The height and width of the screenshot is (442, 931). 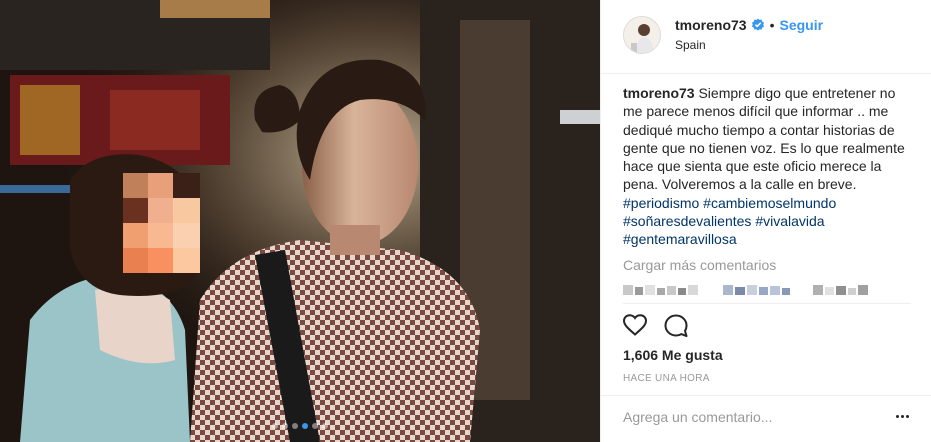 What do you see at coordinates (769, 203) in the screenshot?
I see `hashtag-link: #cambiemoselmundo` at bounding box center [769, 203].